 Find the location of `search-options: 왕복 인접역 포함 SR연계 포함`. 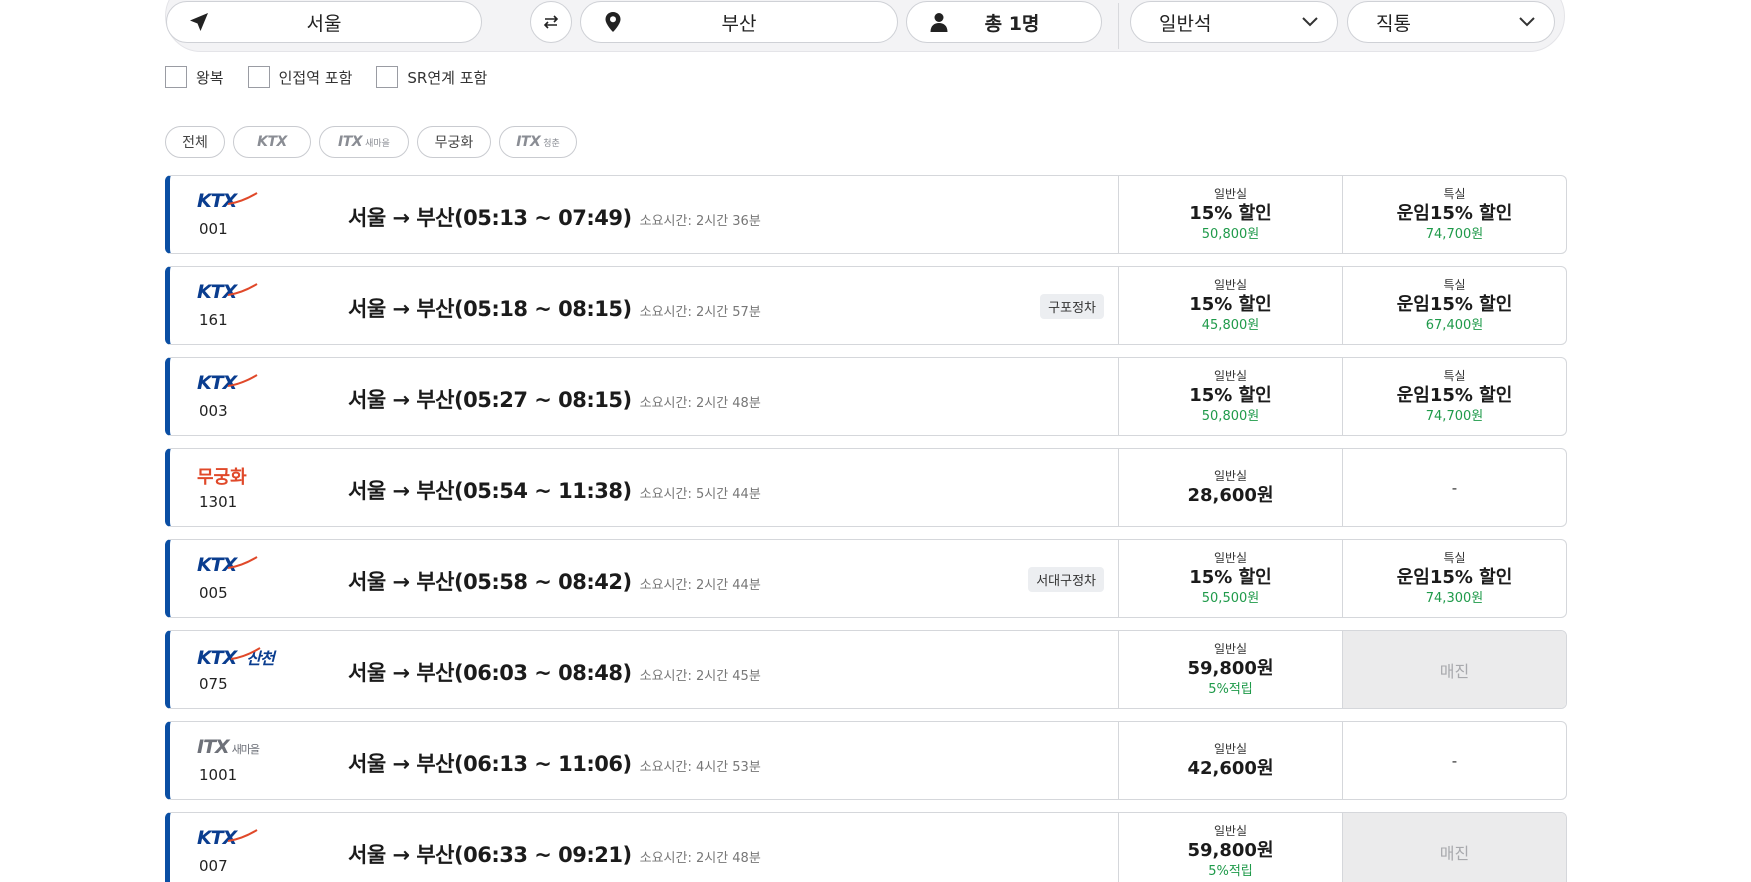

search-options: 왕복 인접역 포함 SR연계 포함 is located at coordinates (338, 77).